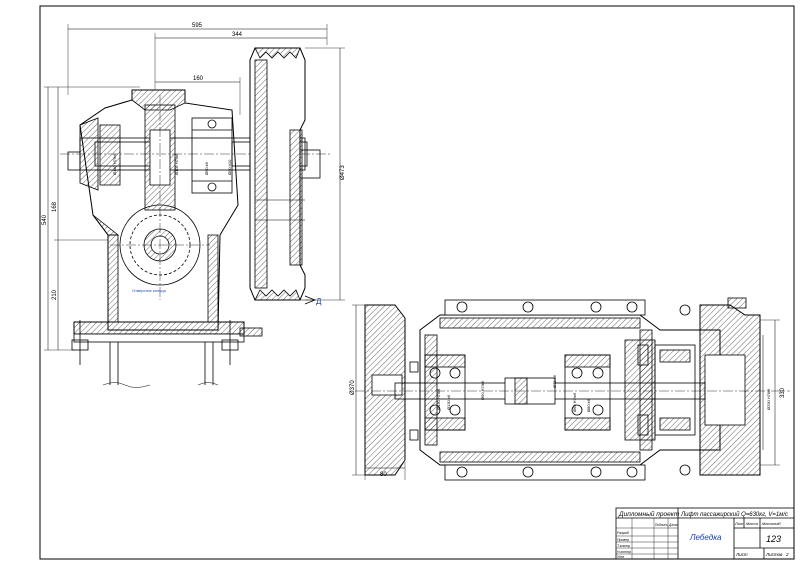  What do you see at coordinates (773, 539) in the screenshot?
I see `sheet-number: 123` at bounding box center [773, 539].